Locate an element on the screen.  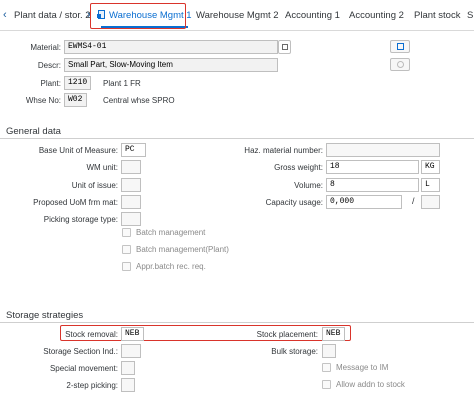
stock-placement-label: Stock placement: is located at coordinates (287, 334).